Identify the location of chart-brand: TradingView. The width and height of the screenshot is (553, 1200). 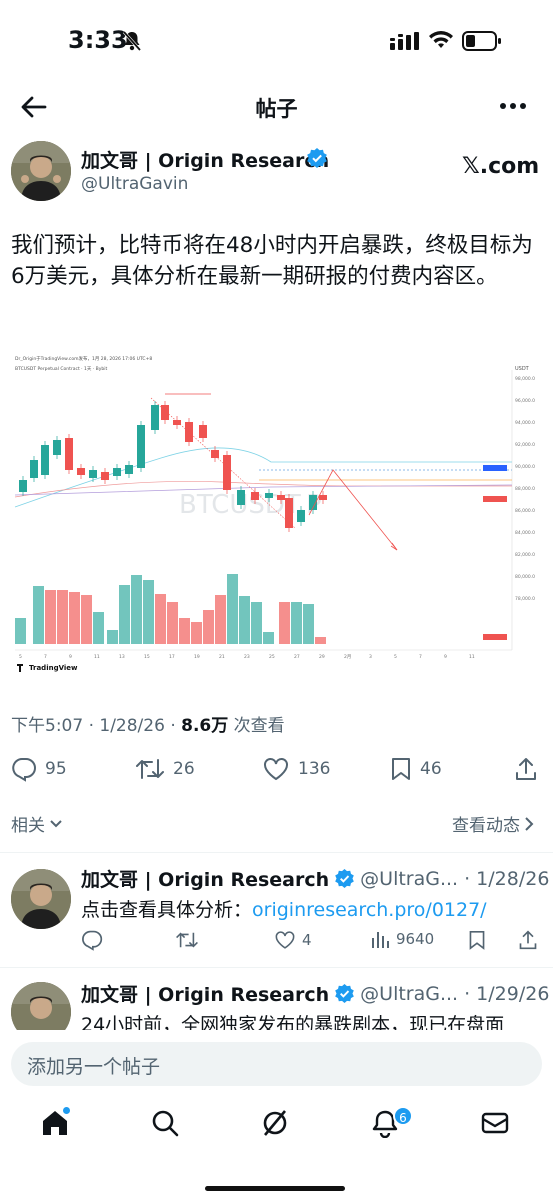
(53, 668).